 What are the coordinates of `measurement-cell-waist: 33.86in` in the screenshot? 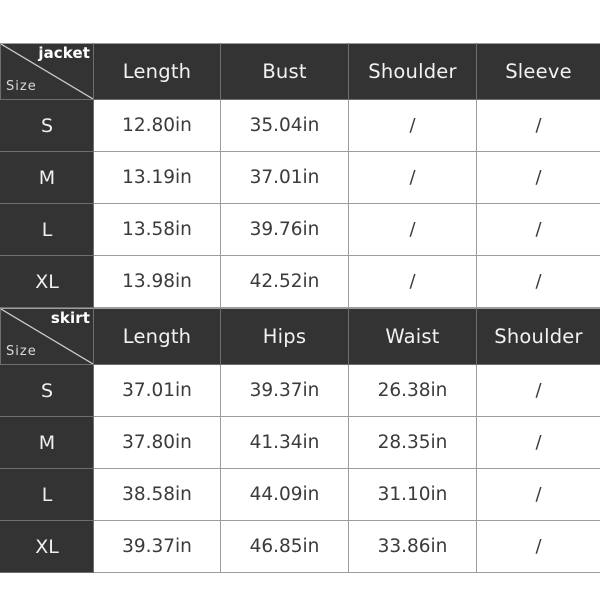 It's located at (412, 546).